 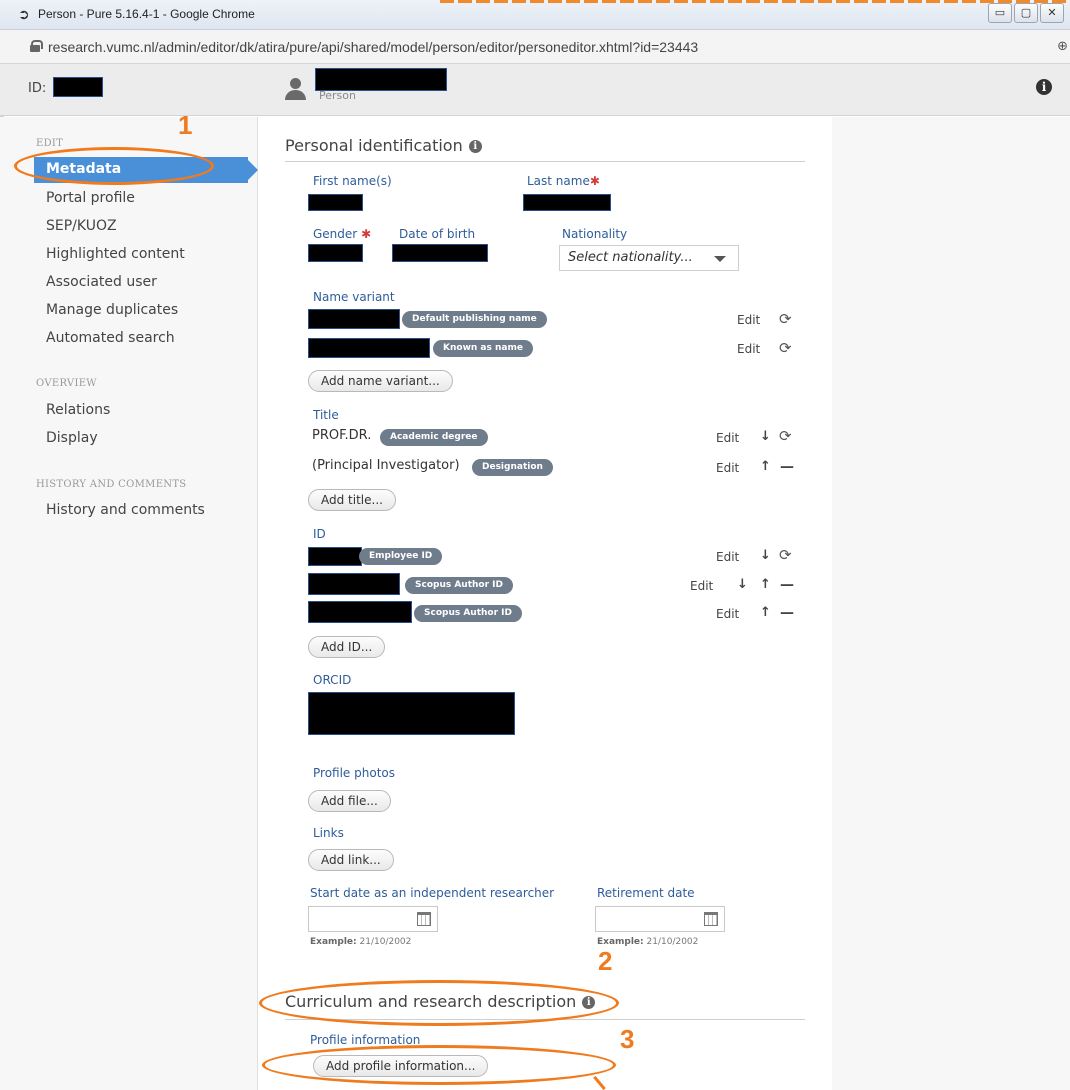 What do you see at coordinates (326, 415) in the screenshot?
I see `title-label: Title` at bounding box center [326, 415].